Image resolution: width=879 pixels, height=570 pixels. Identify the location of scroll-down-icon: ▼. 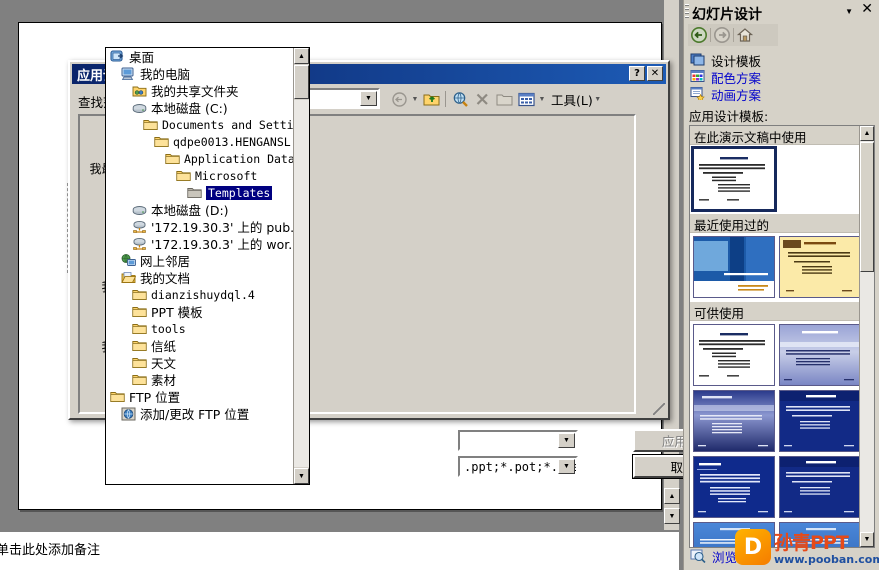
(672, 516).